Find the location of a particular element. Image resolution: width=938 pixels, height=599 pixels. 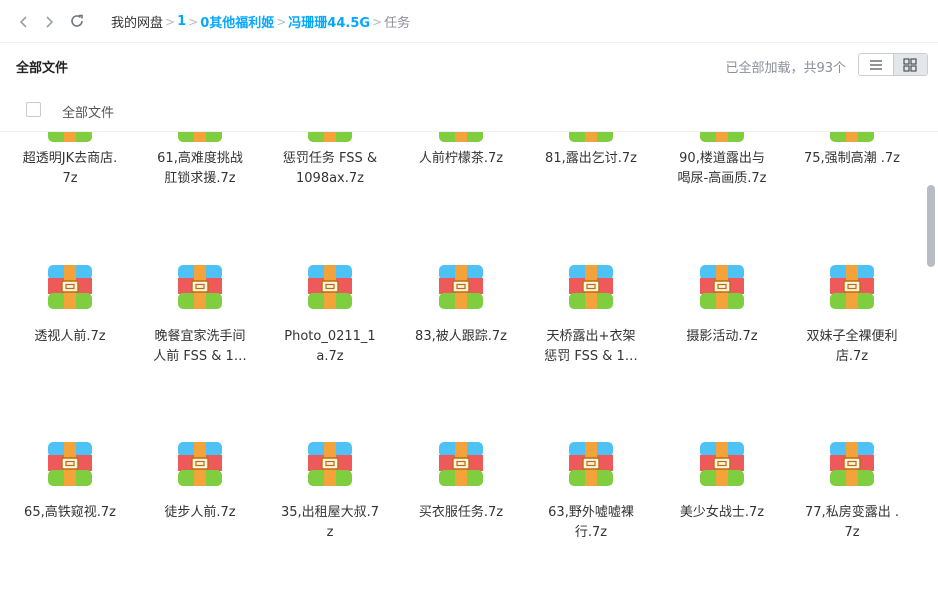

file-name: 61,高难度挑战 肛锁求援.7z is located at coordinates (200, 168).